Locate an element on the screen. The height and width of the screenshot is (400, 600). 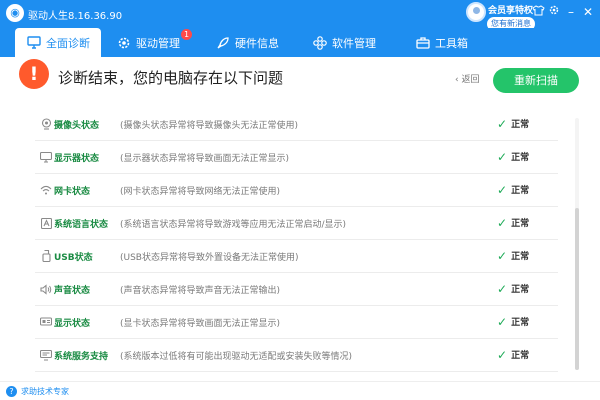
language-icon is located at coordinates (46, 223).